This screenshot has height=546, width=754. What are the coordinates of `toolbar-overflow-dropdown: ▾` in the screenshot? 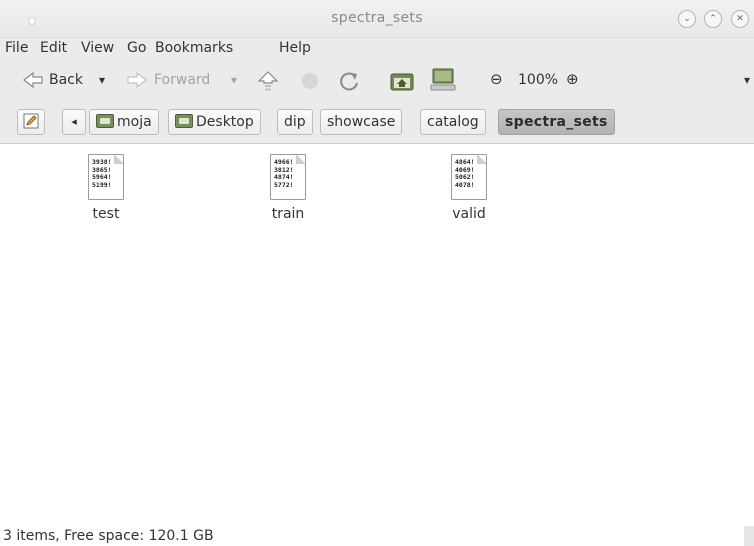 It's located at (747, 80).